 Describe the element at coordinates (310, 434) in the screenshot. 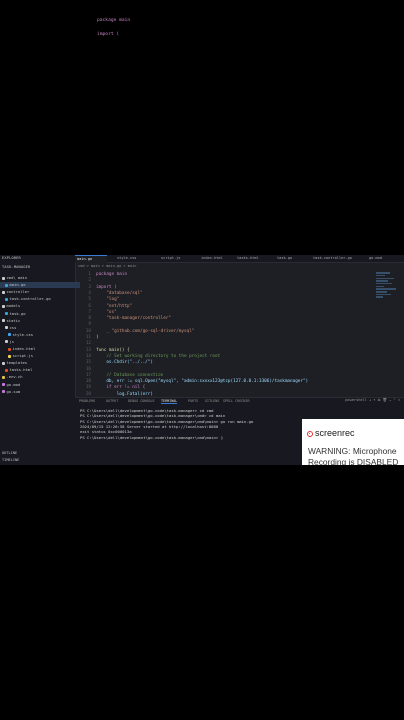

I see `record-icon` at that location.